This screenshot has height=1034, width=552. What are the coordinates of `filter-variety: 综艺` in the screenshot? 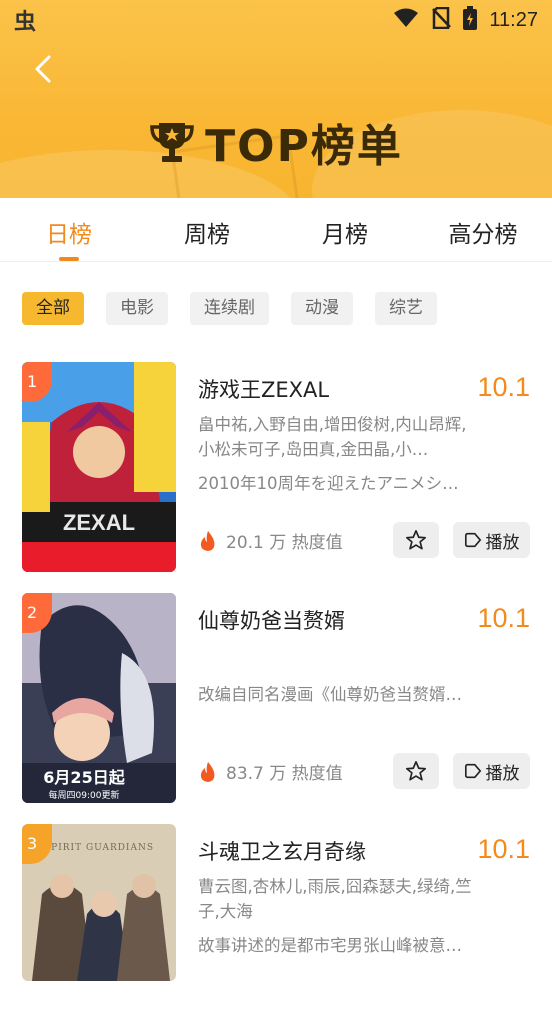 It's located at (406, 308).